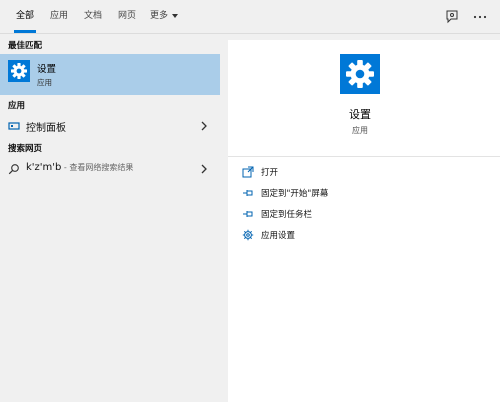 This screenshot has width=500, height=402. What do you see at coordinates (295, 194) in the screenshot?
I see `action-pin-start-label: 固定到"开始"屏幕` at bounding box center [295, 194].